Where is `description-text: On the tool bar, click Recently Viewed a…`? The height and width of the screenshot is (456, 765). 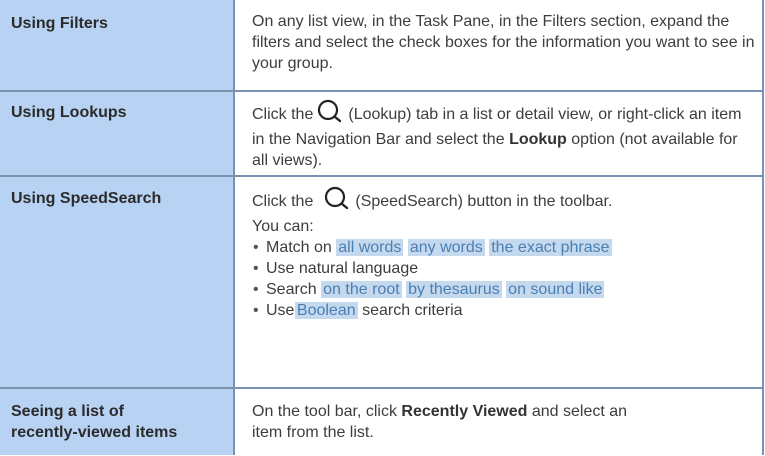 description-text: On the tool bar, click Recently Viewed a… is located at coordinates (504, 422).